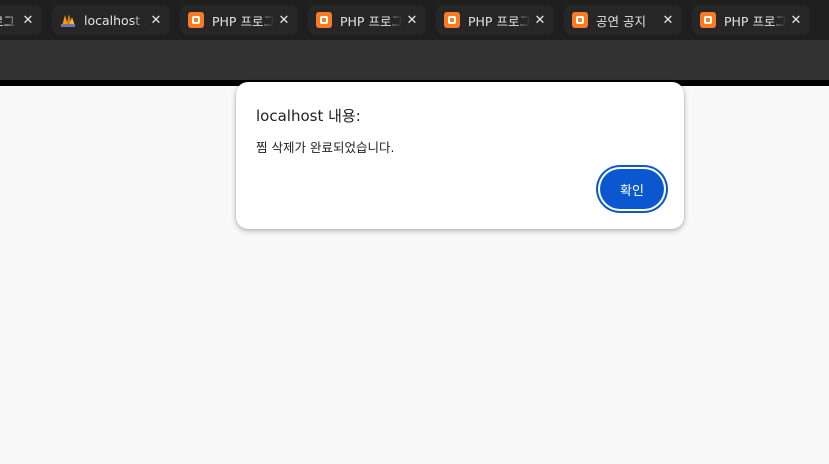  I want to click on browser-tab: localhost / 1 ✕, so click(111, 20).